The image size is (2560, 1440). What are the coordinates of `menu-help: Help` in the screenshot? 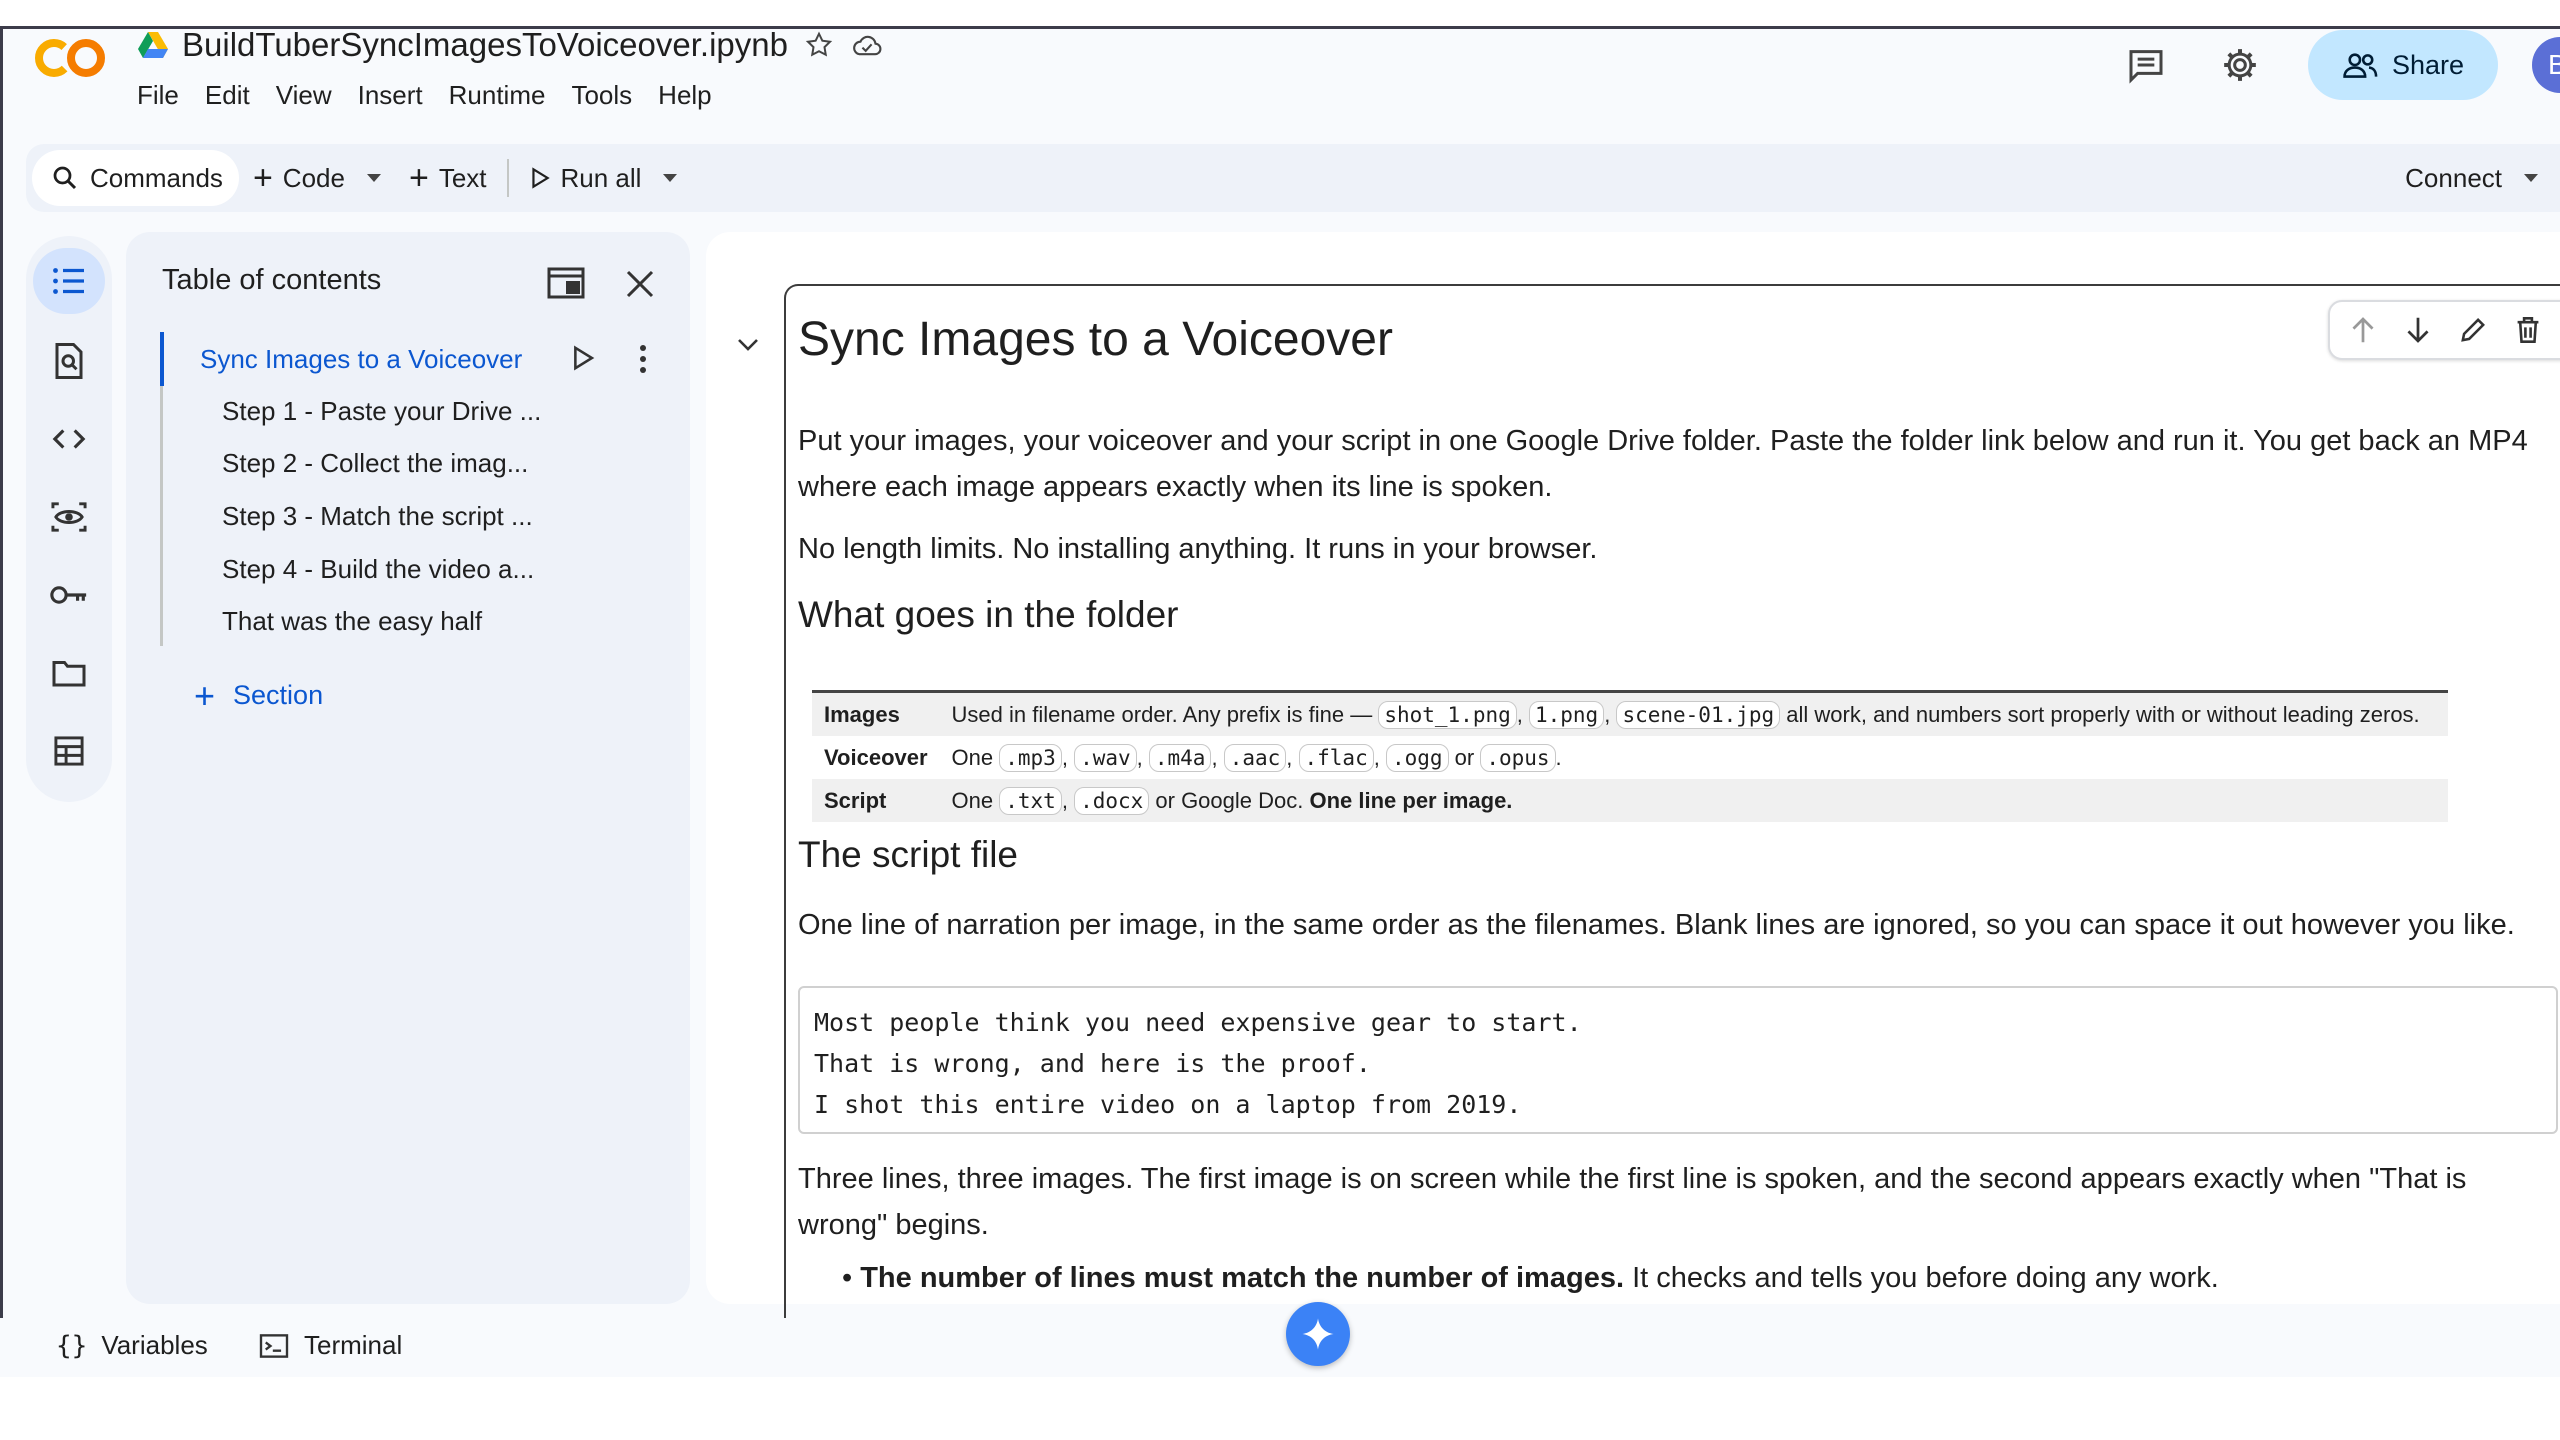 It's located at (684, 95).